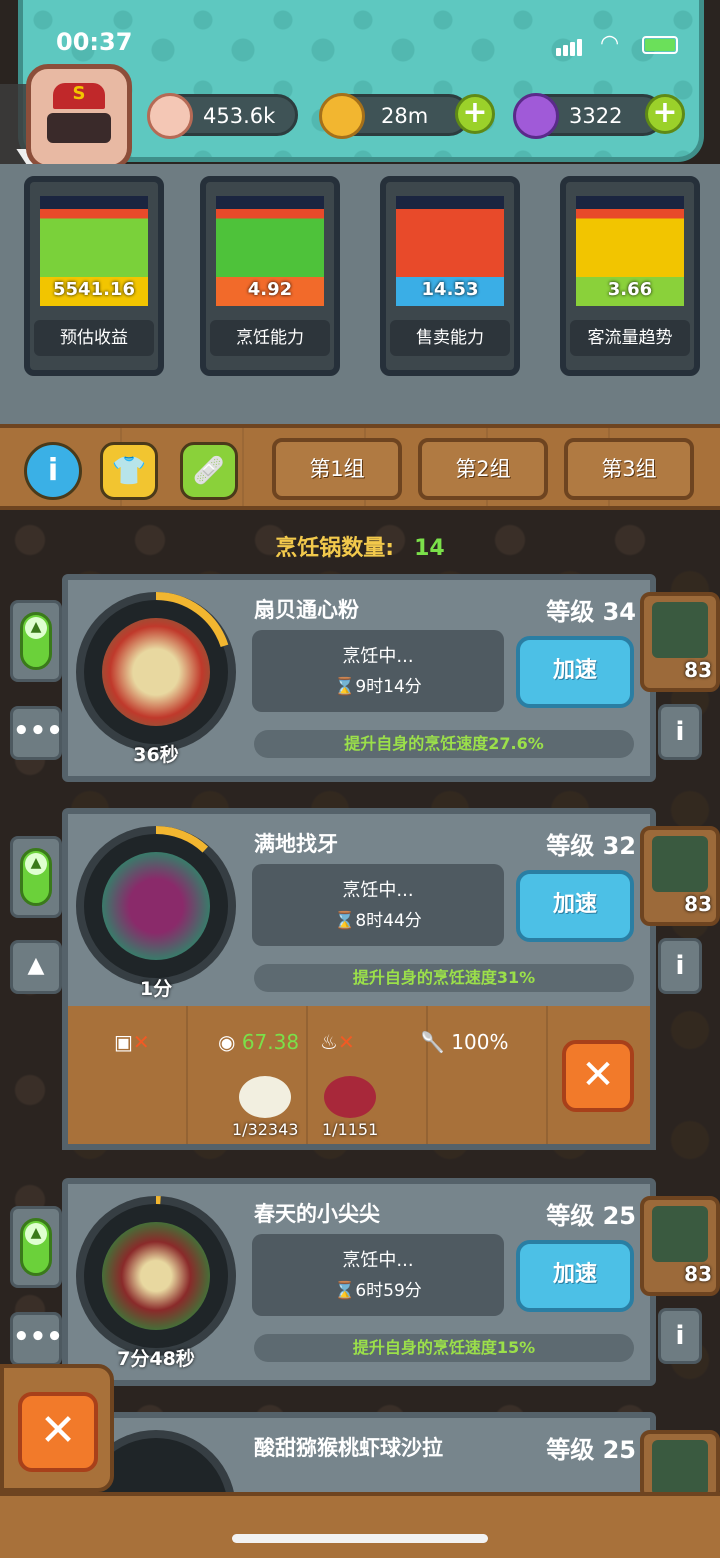  What do you see at coordinates (58, 1432) in the screenshot?
I see `close-panel-button: ✕` at bounding box center [58, 1432].